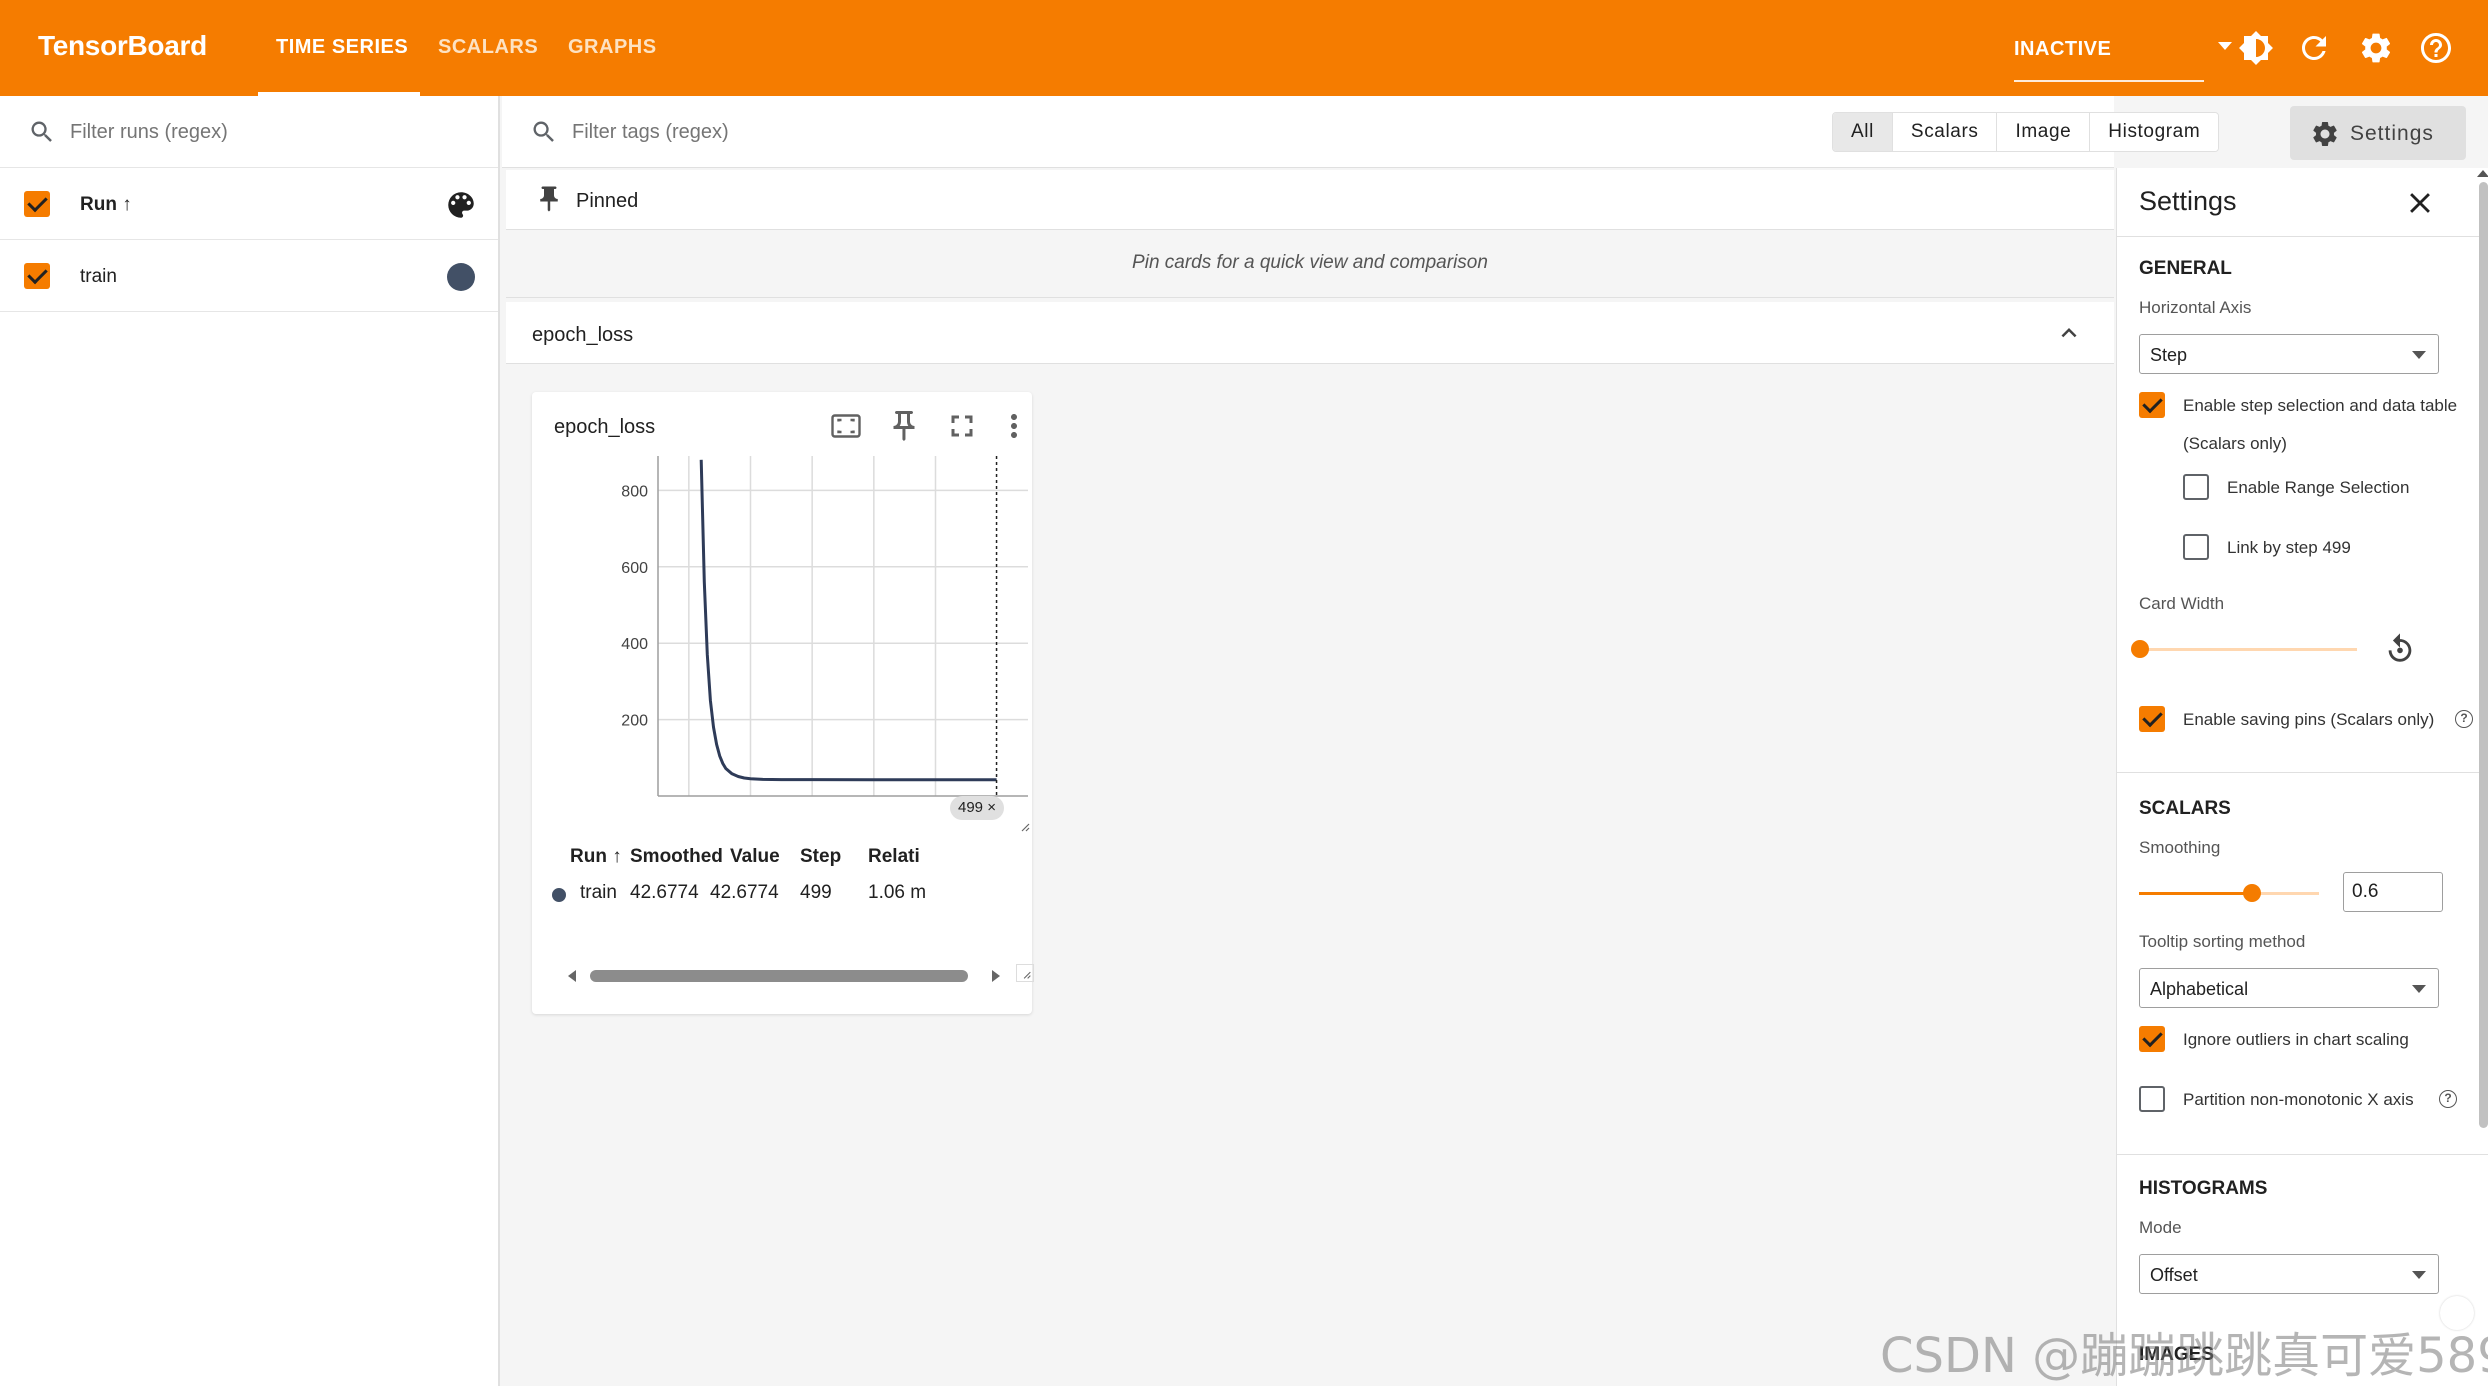 The width and height of the screenshot is (2488, 1386). I want to click on filter-all-button: All, so click(1862, 132).